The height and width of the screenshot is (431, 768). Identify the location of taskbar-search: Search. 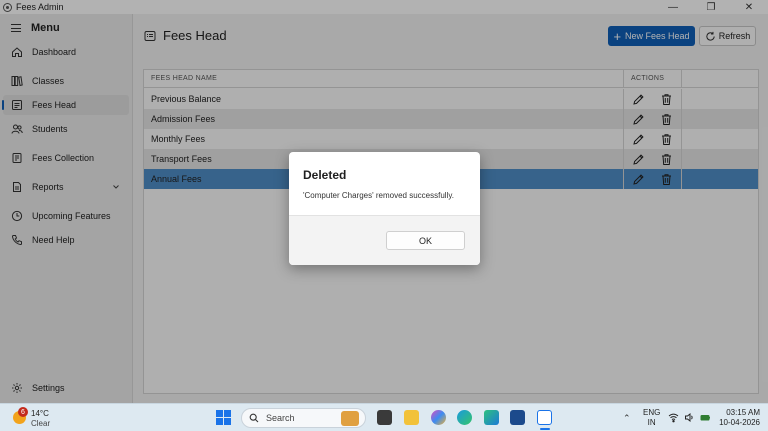
(303, 418).